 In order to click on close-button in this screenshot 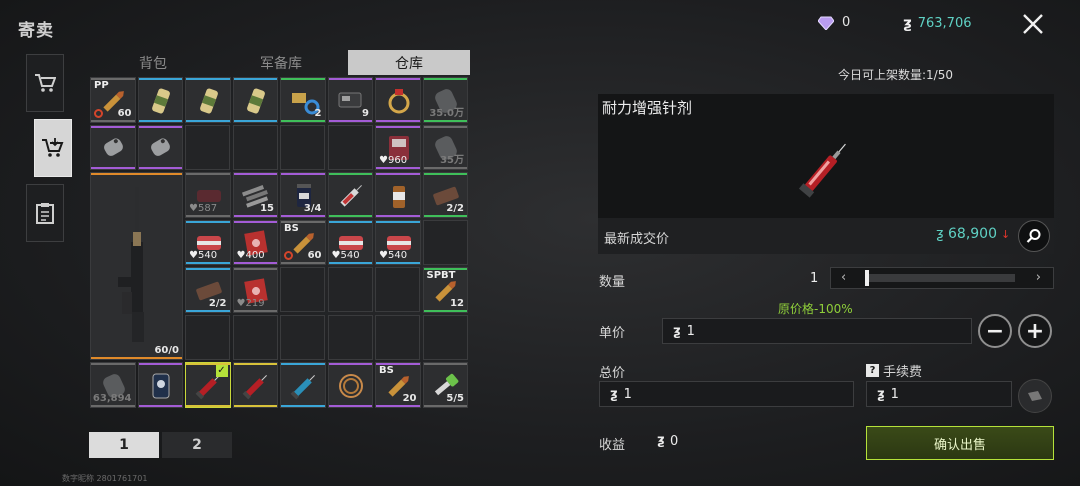, I will do `click(1033, 24)`.